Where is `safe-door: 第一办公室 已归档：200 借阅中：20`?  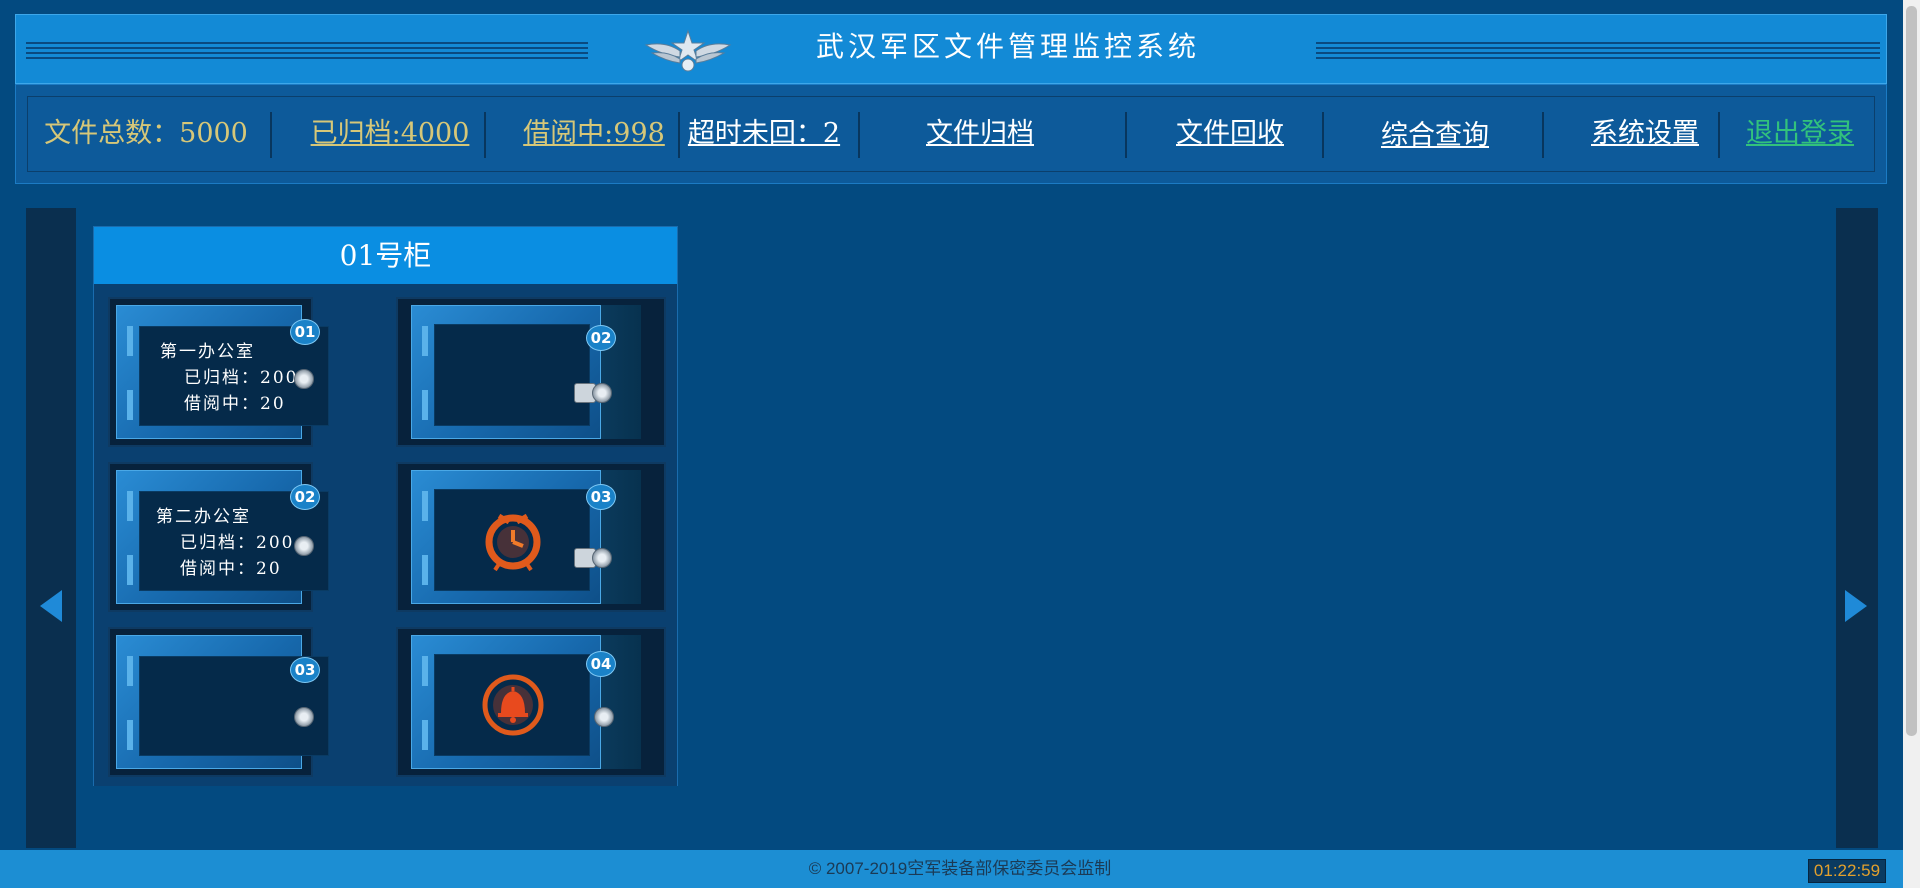 safe-door: 第一办公室 已归档：200 借阅中：20 is located at coordinates (222, 372).